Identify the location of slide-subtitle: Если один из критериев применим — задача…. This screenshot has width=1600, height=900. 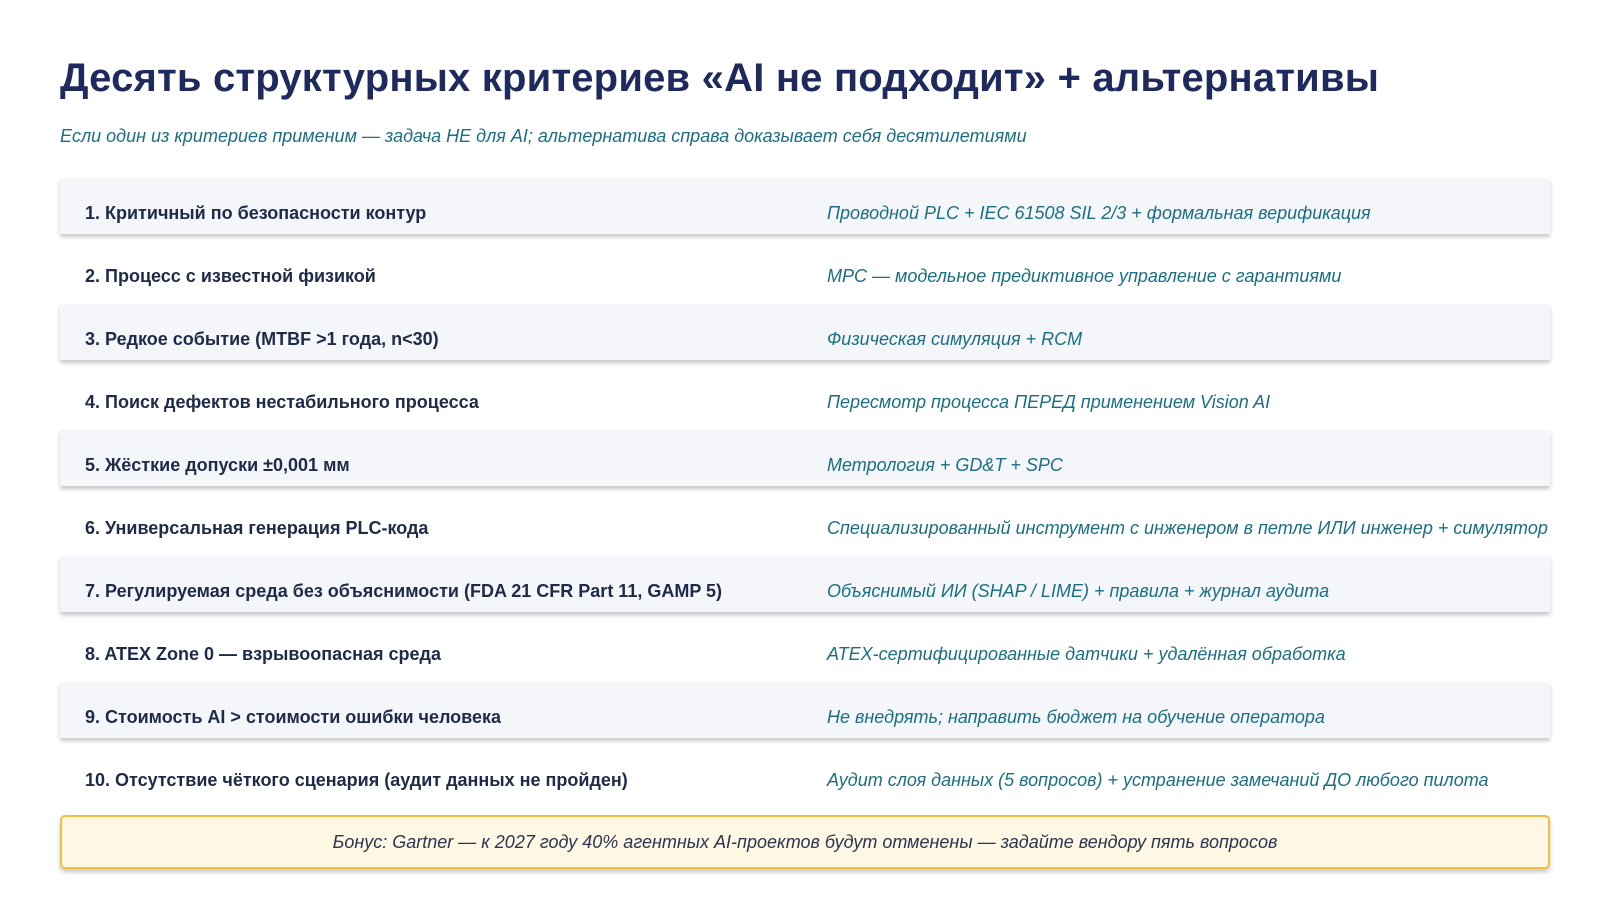
(543, 136).